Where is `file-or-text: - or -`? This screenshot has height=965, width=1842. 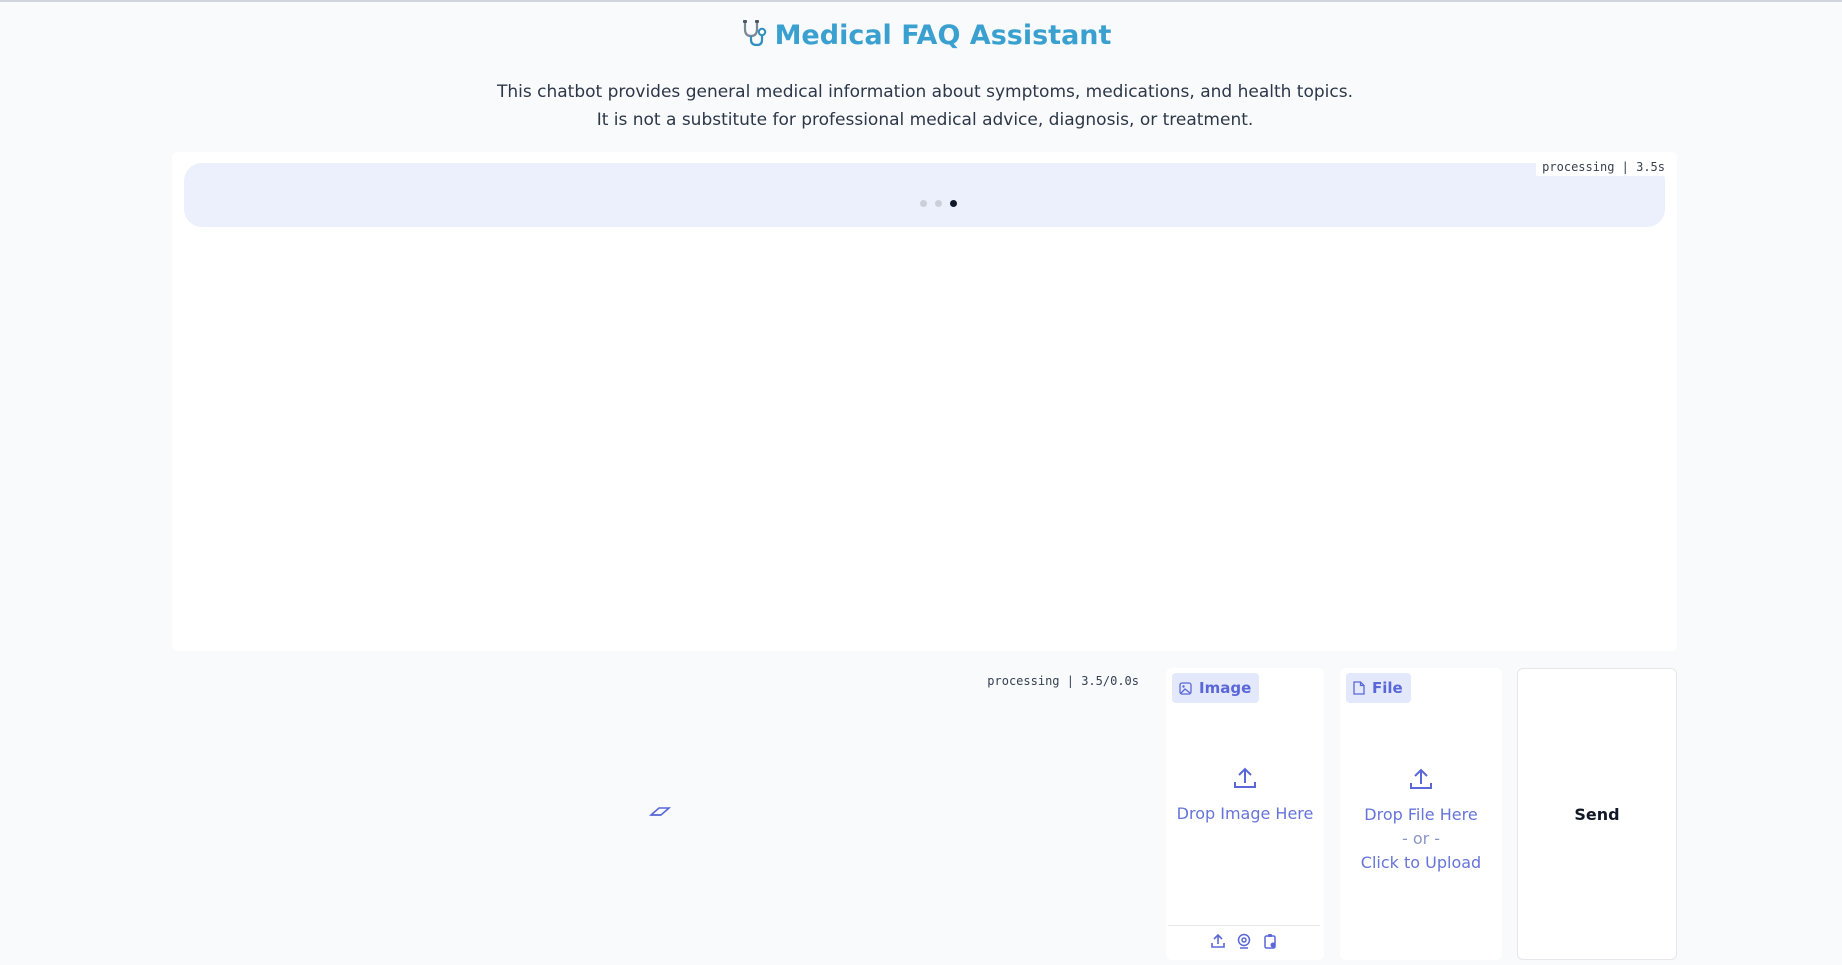
file-or-text: - or - is located at coordinates (1421, 838).